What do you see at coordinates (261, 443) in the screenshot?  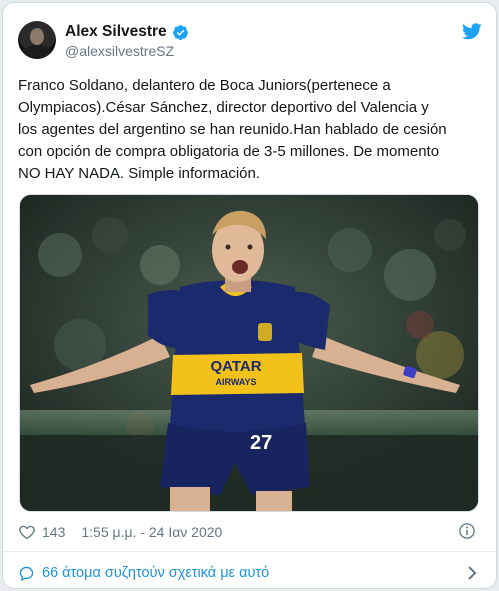 I see `jersey-number: 27` at bounding box center [261, 443].